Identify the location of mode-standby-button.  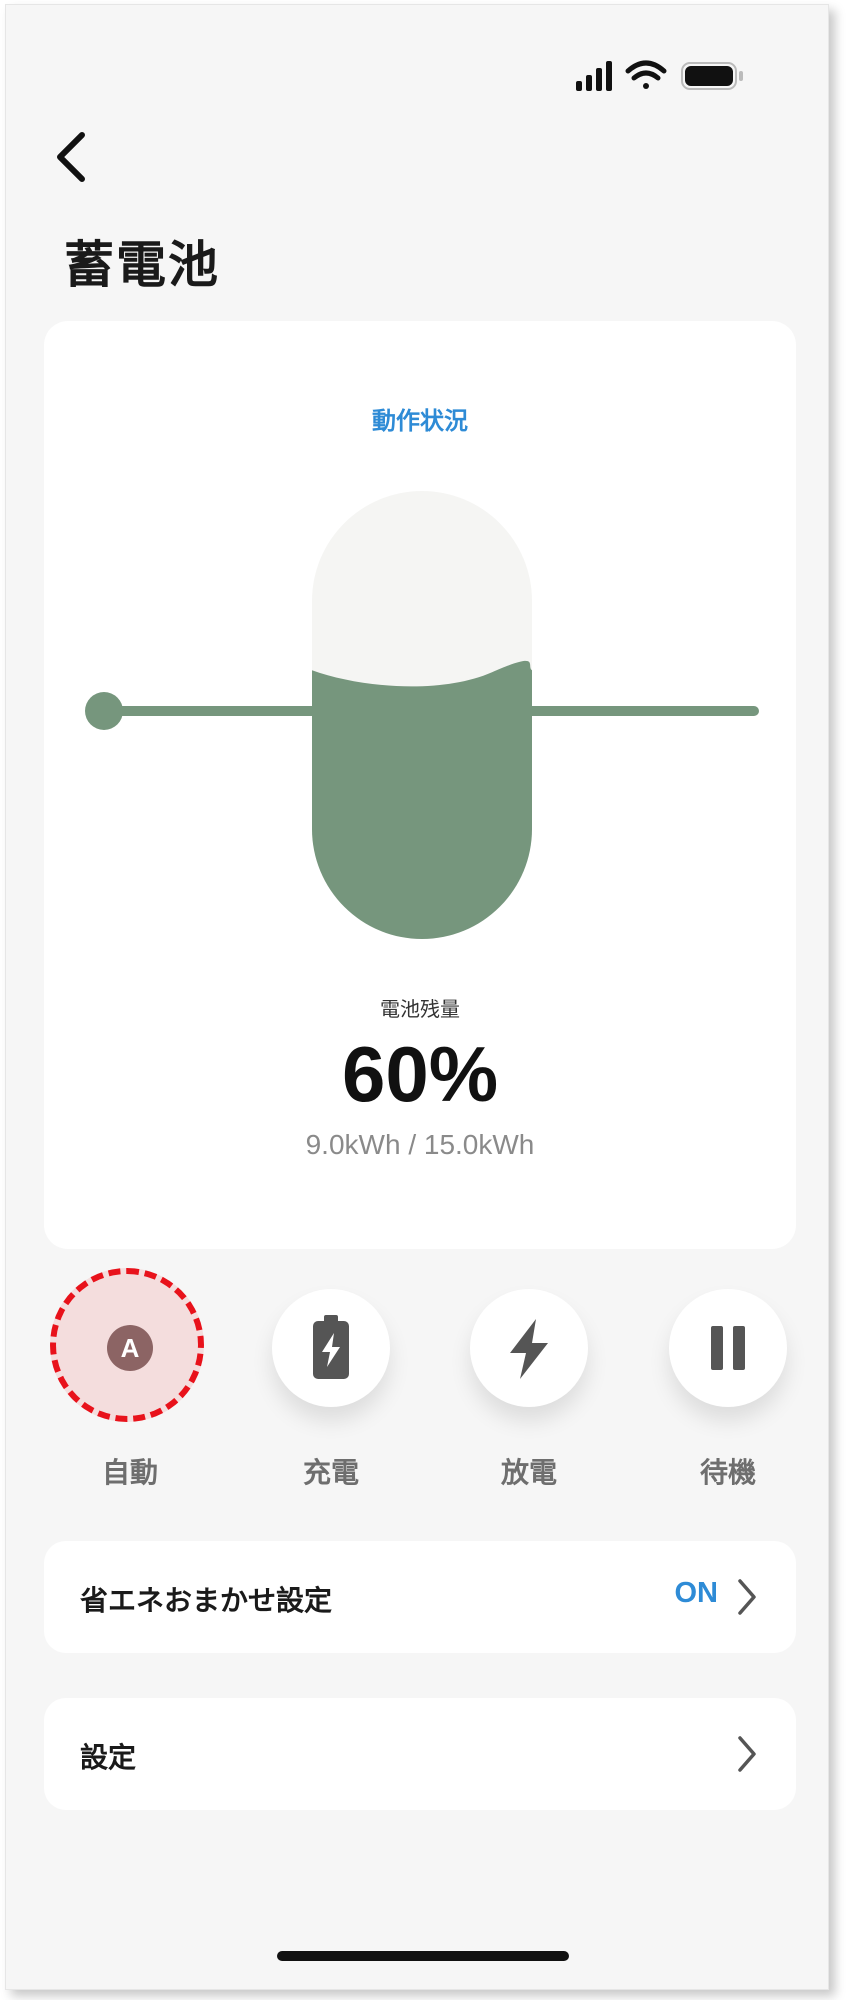
(728, 1348).